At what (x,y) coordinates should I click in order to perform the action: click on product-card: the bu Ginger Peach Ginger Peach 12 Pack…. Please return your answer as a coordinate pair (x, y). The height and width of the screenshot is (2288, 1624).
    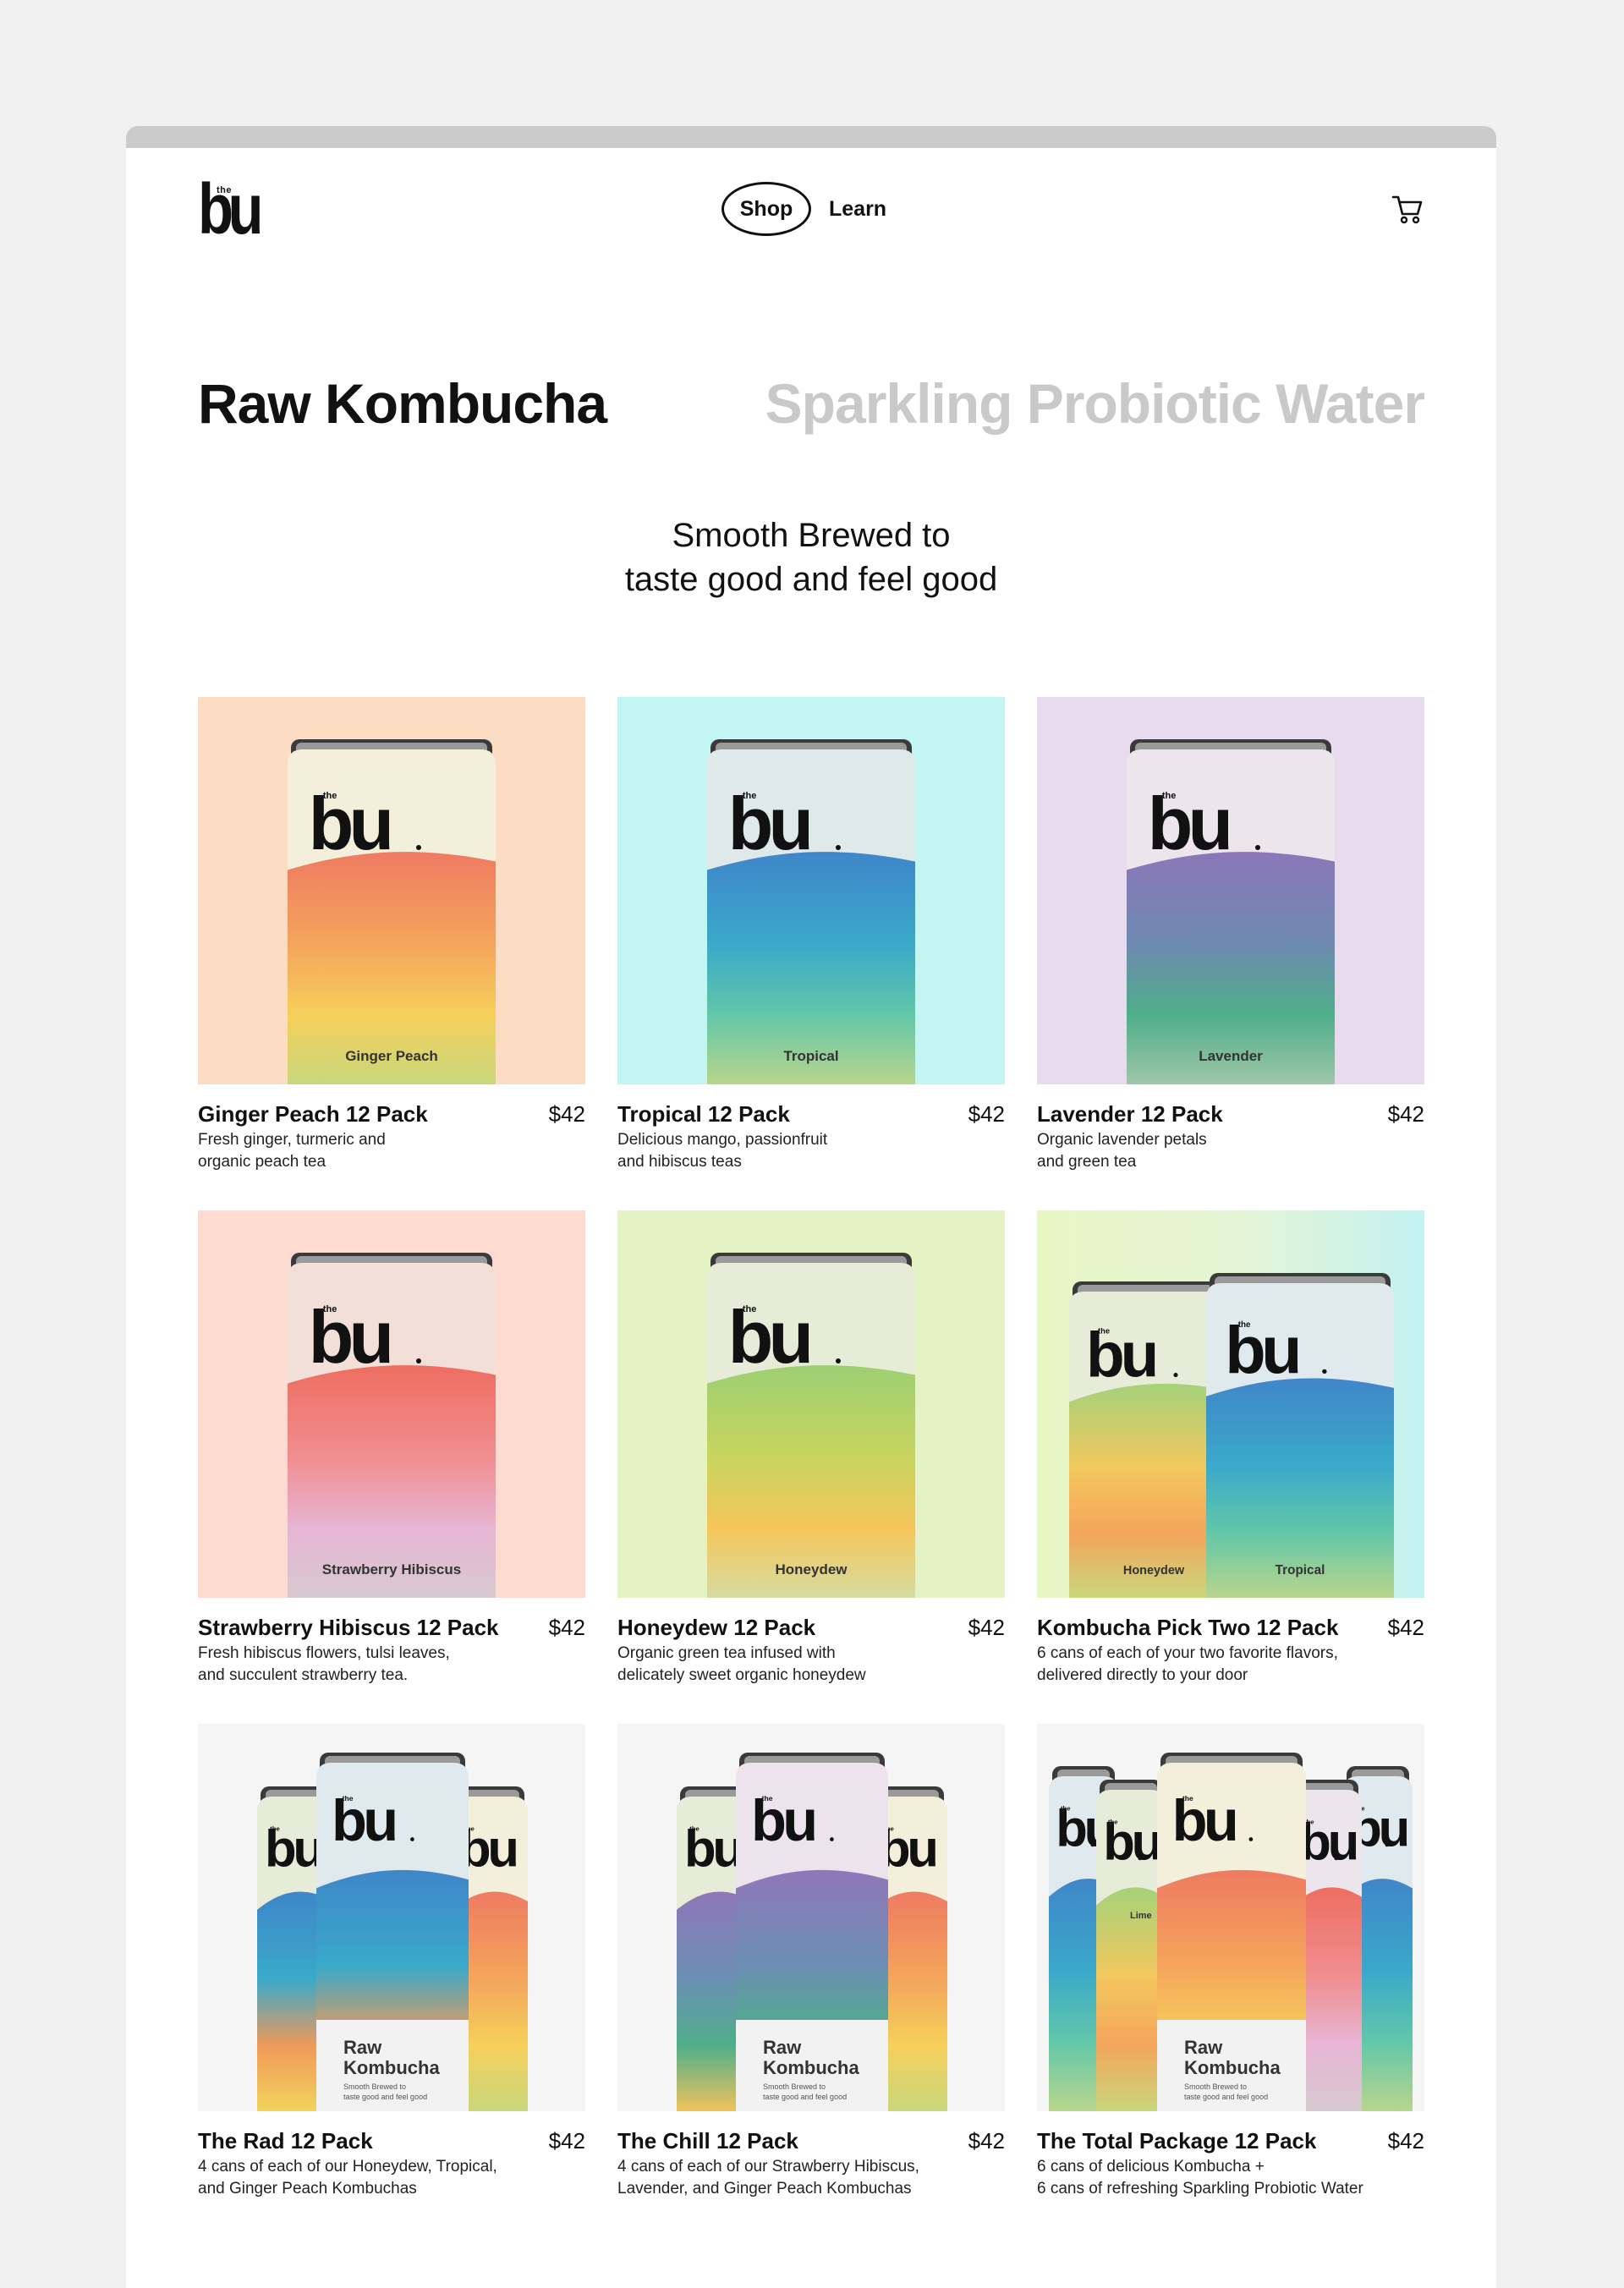
    Looking at the image, I should click on (391, 953).